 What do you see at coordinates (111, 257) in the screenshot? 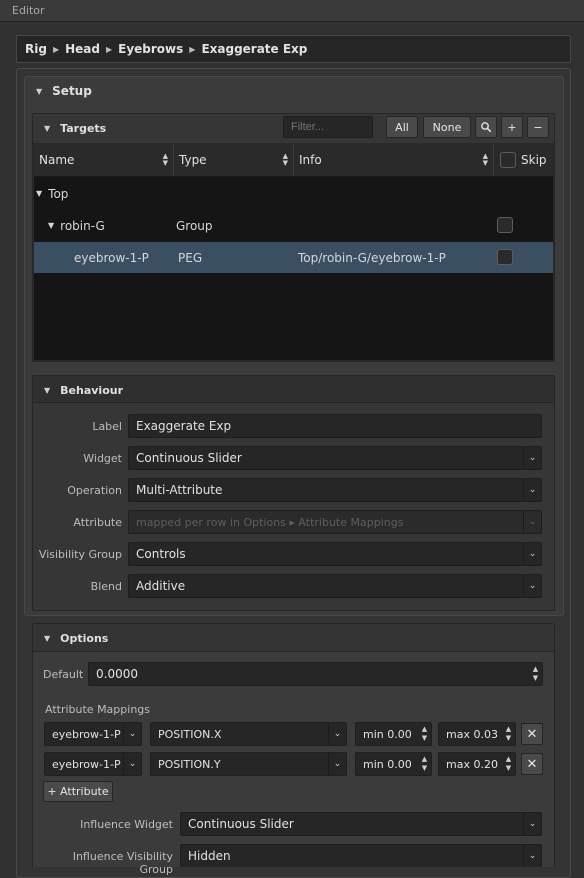
I see `row-name: eyebrow-1-P` at bounding box center [111, 257].